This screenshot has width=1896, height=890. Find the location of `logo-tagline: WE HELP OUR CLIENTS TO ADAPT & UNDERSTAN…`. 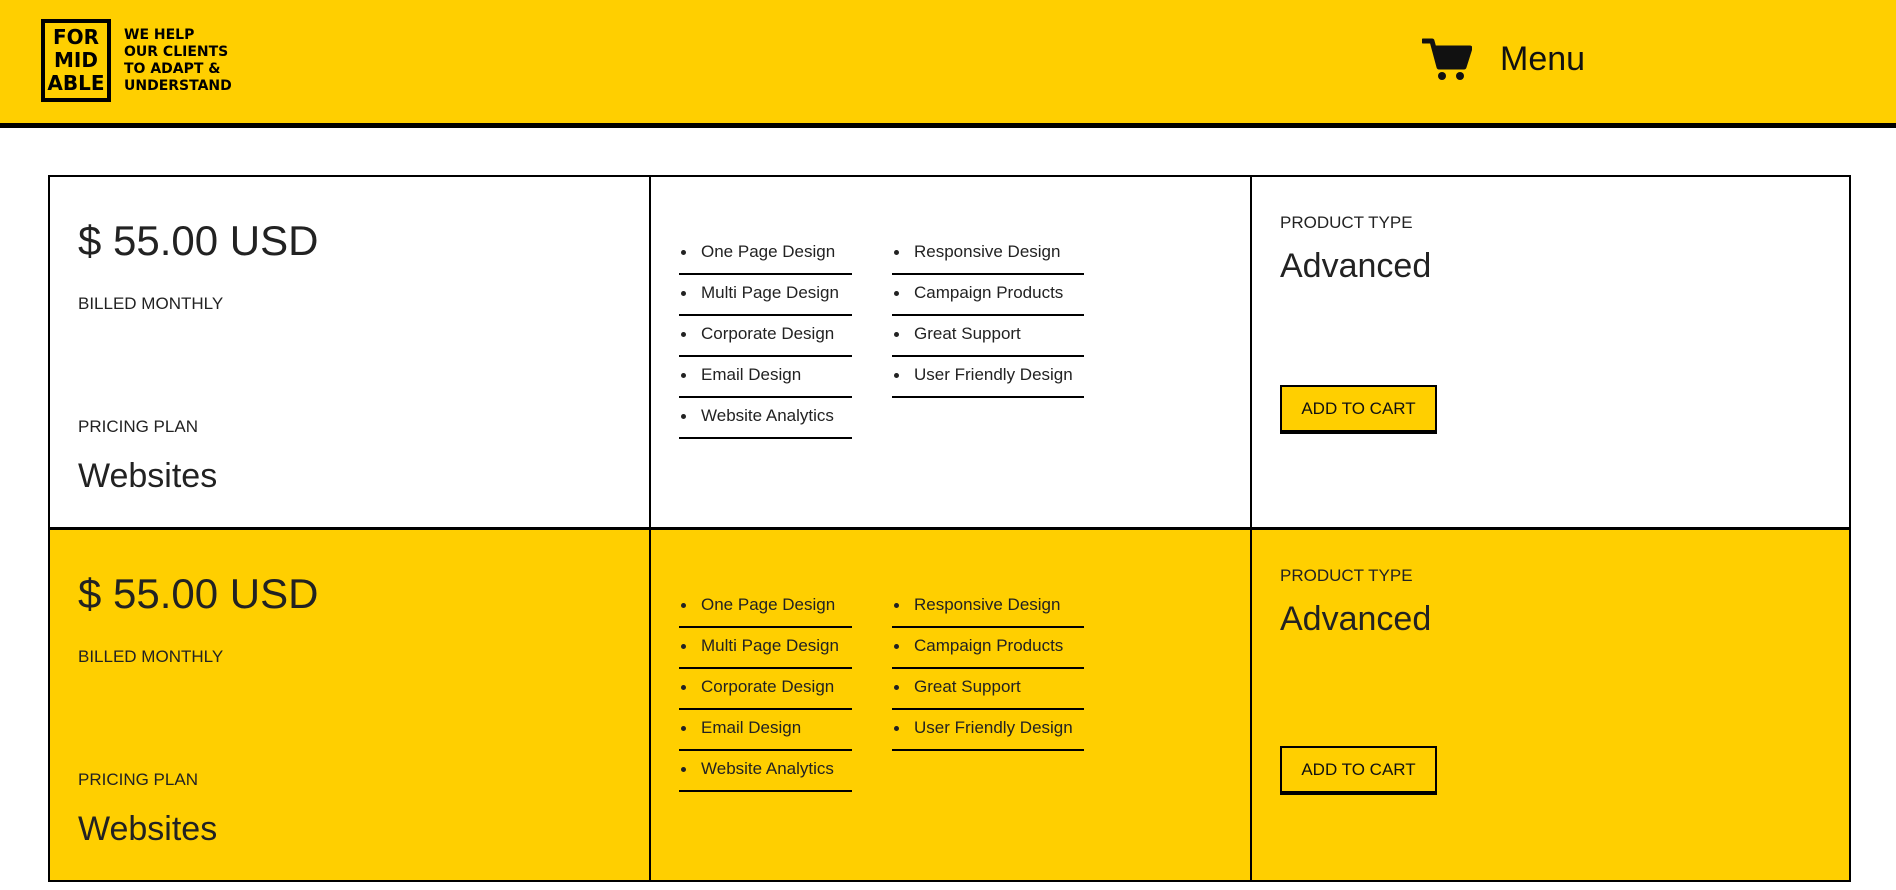

logo-tagline: WE HELP OUR CLIENTS TO ADAPT & UNDERSTAN… is located at coordinates (178, 61).